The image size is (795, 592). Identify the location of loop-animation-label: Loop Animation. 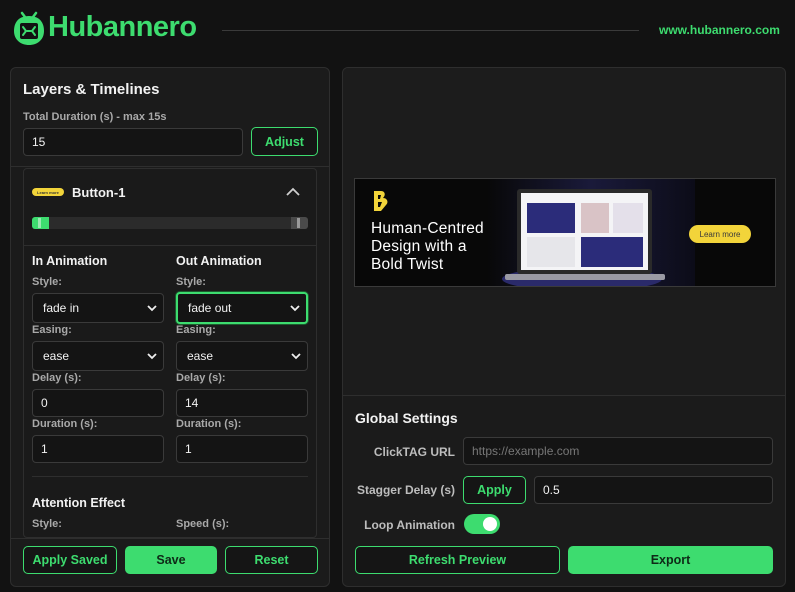
(409, 525).